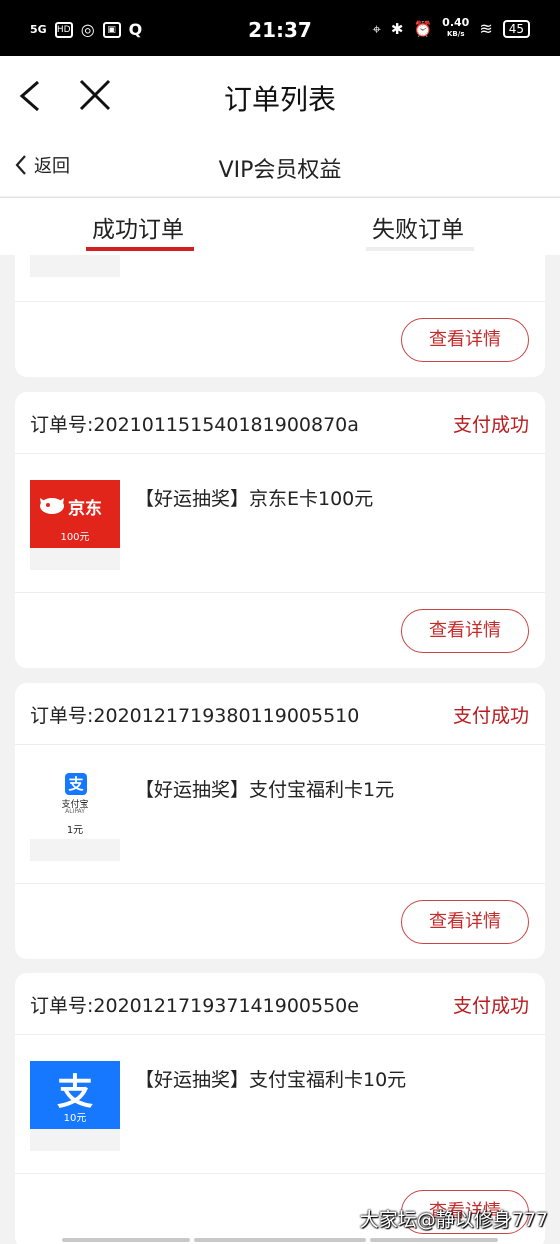 The width and height of the screenshot is (560, 1244). I want to click on order-card: 查看详情, so click(280, 316).